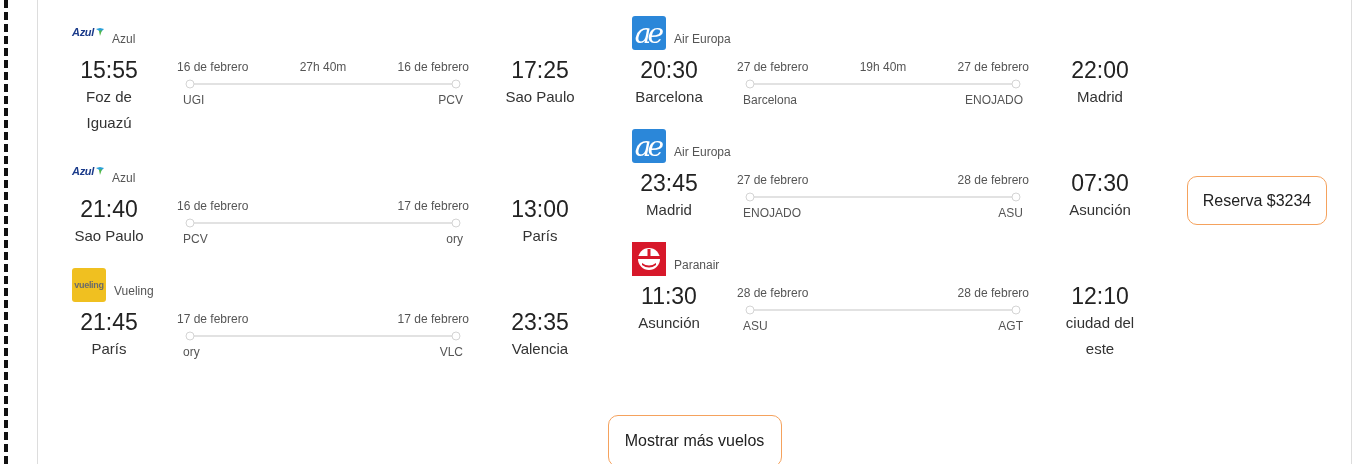 Image resolution: width=1366 pixels, height=464 pixels. What do you see at coordinates (89, 285) in the screenshot?
I see `airline-logo: vueling` at bounding box center [89, 285].